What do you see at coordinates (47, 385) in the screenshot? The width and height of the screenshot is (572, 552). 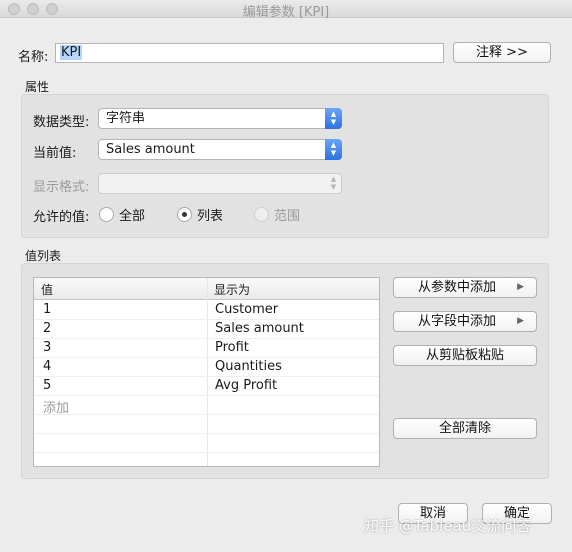 I see `row-value: 5` at bounding box center [47, 385].